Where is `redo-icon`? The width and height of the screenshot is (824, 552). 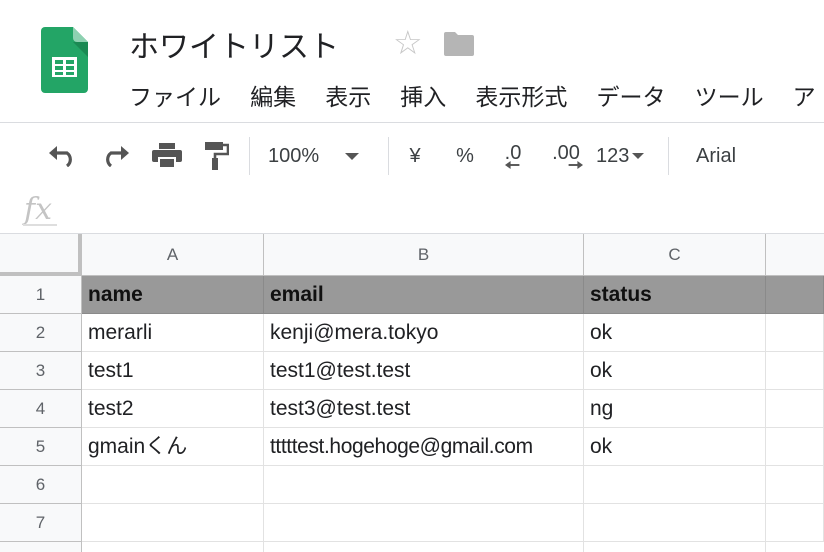 redo-icon is located at coordinates (117, 156).